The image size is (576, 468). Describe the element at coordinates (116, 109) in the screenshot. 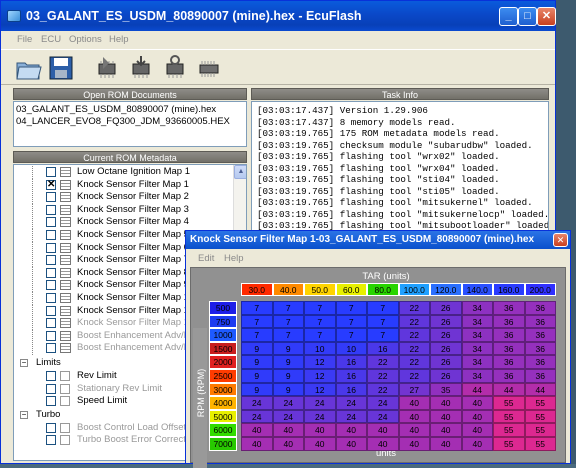

I see `rom-document-item: 03_GALANT_ES_USDM_80890007 (mine).hex` at that location.